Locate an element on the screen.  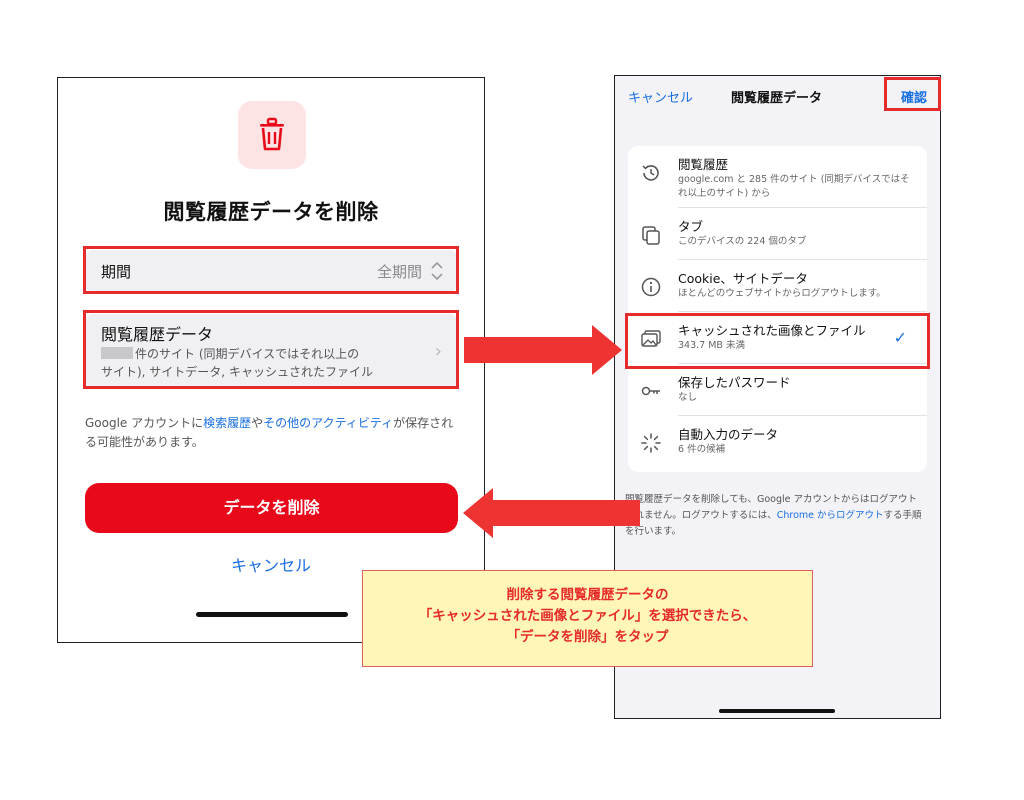
callout-line1: 削除する閲覧履歴データの is located at coordinates (587, 595).